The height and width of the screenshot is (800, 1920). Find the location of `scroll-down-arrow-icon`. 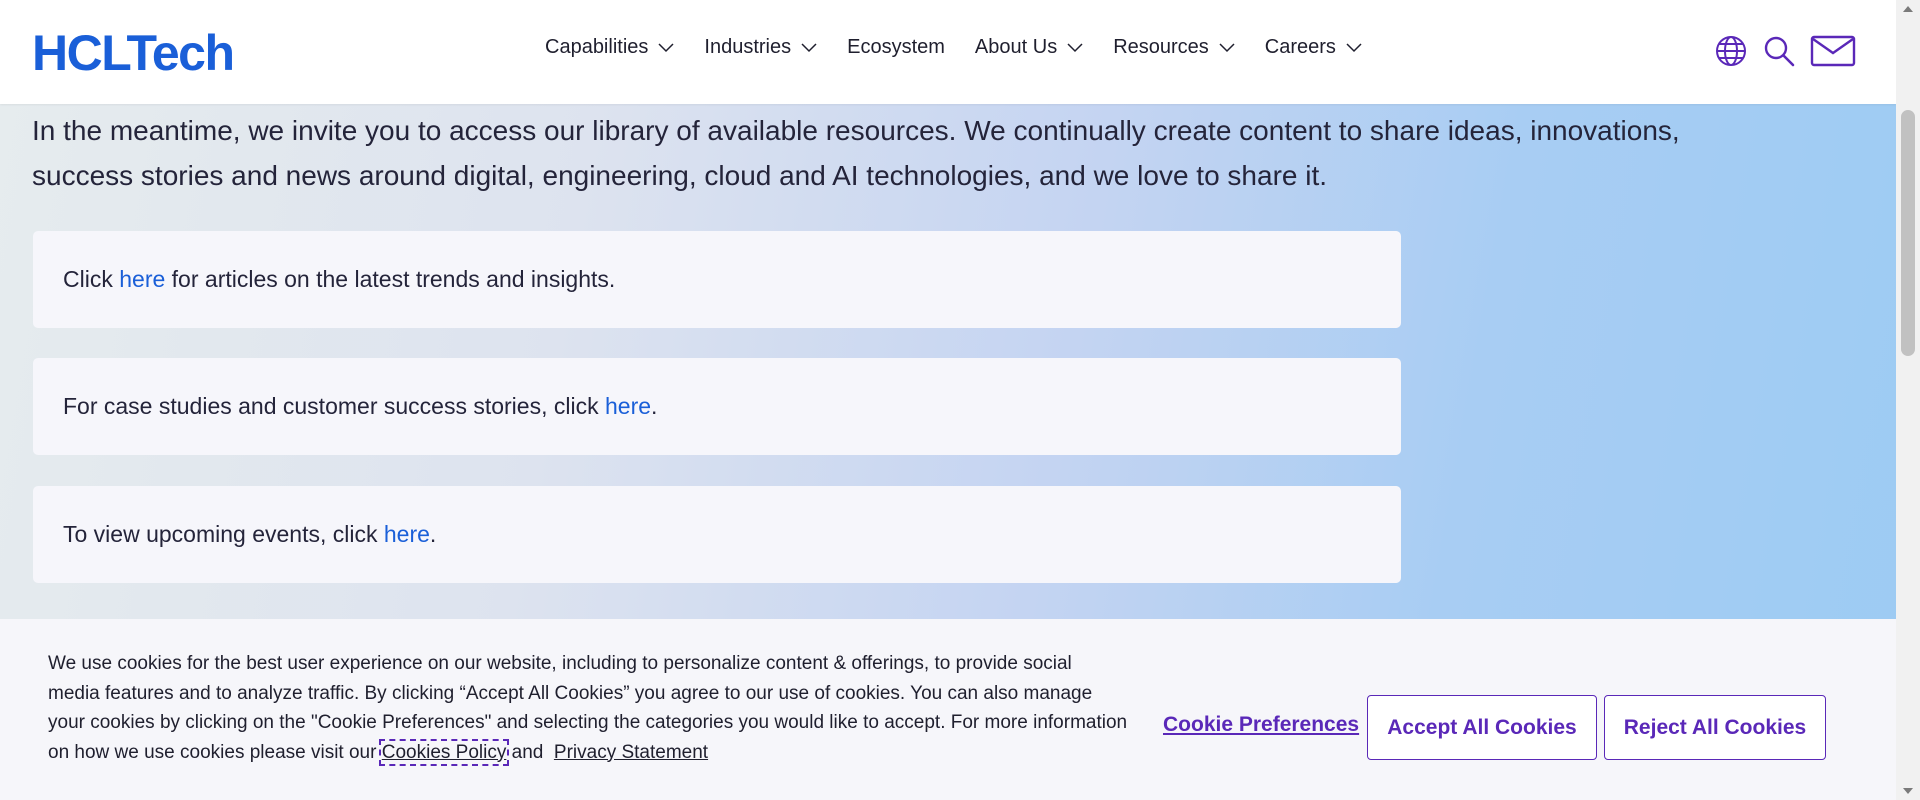

scroll-down-arrow-icon is located at coordinates (1908, 791).